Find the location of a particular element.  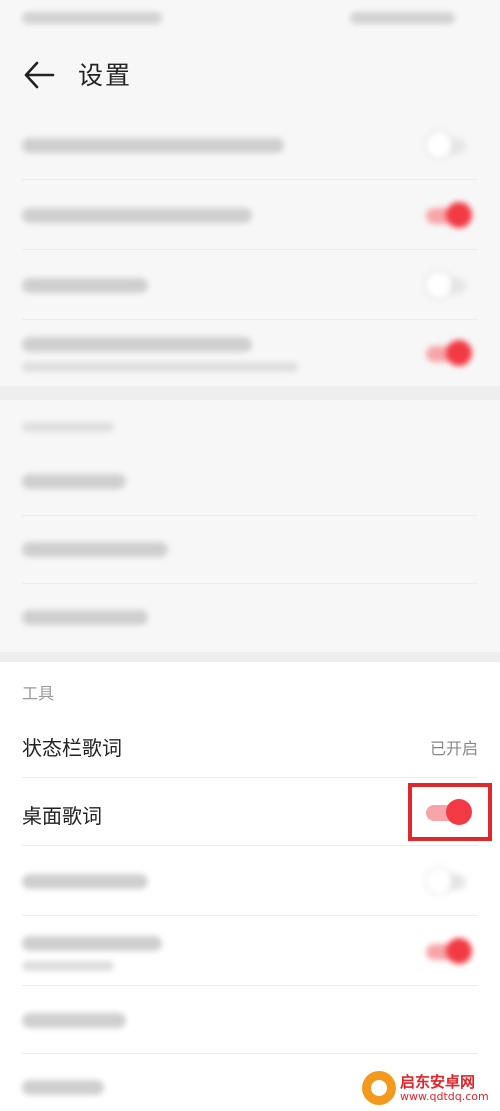

account-row-1-label is located at coordinates (74, 481).